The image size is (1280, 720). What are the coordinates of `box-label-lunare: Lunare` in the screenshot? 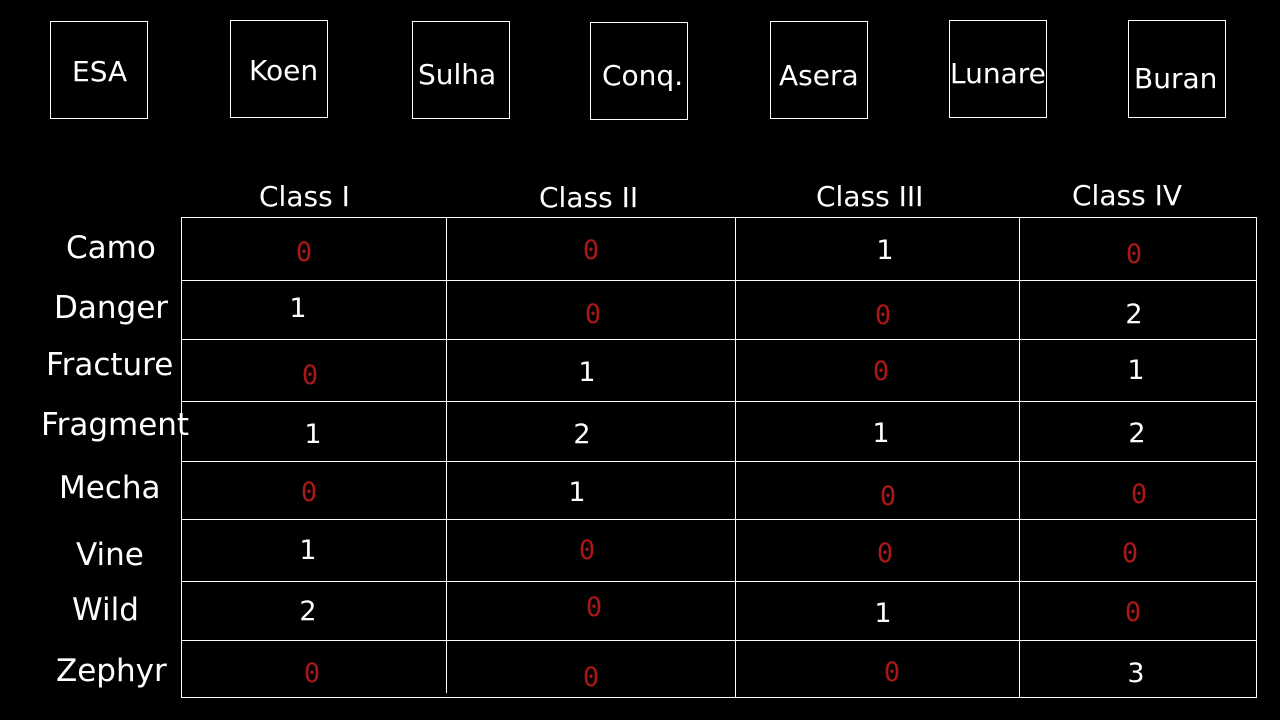 It's located at (998, 73).